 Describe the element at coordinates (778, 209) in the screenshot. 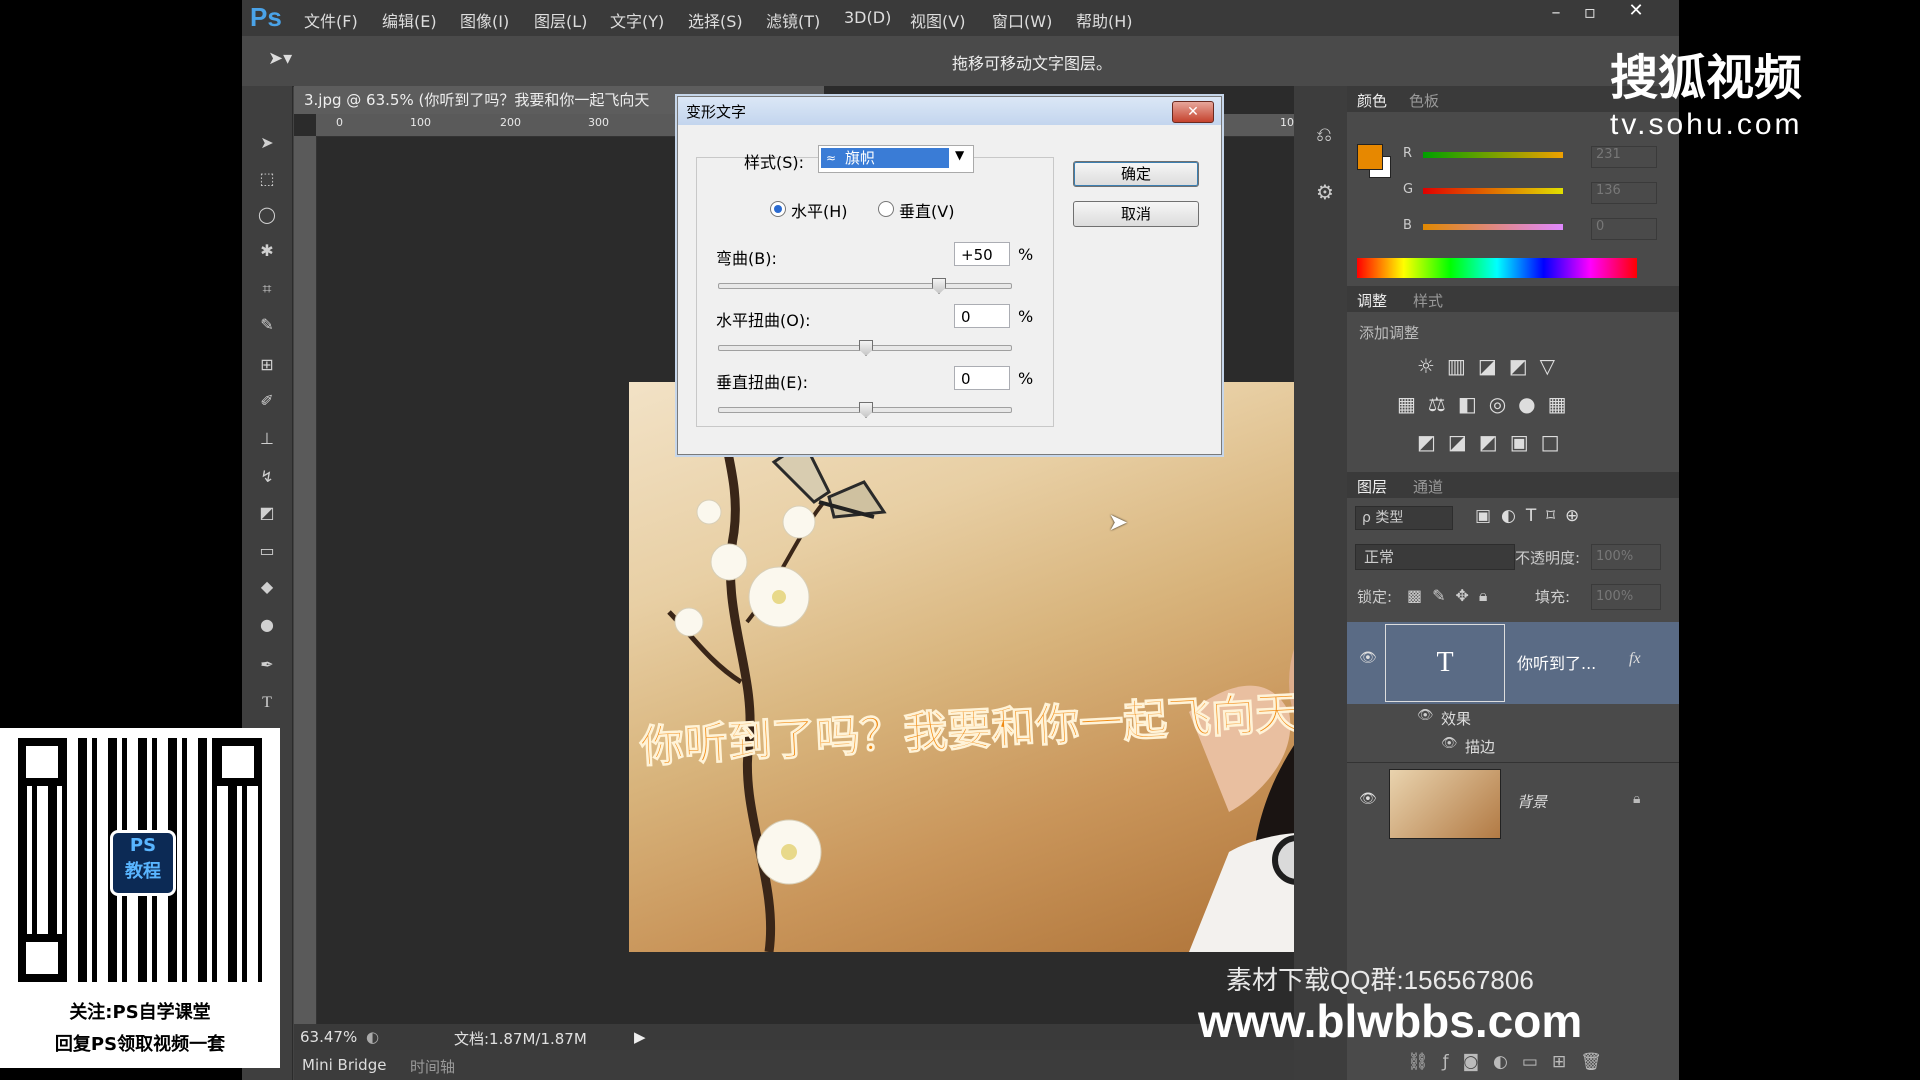

I see `horizontal-radio` at that location.